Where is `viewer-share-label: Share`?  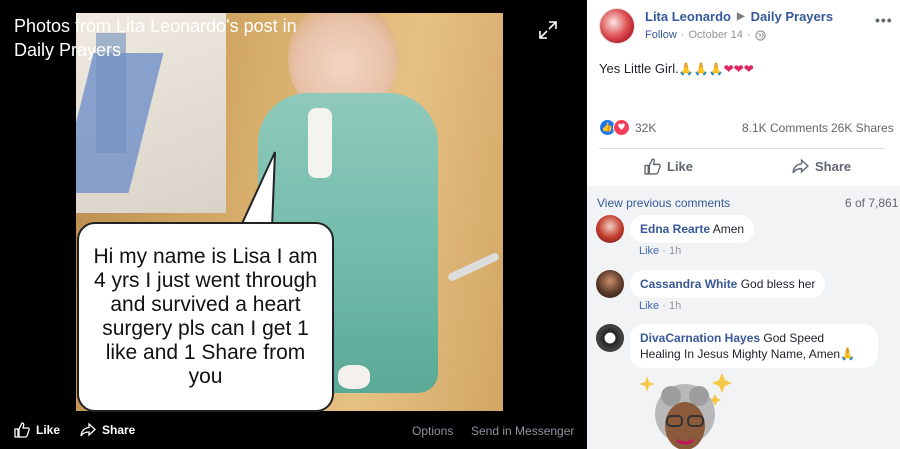
viewer-share-label: Share is located at coordinates (119, 430).